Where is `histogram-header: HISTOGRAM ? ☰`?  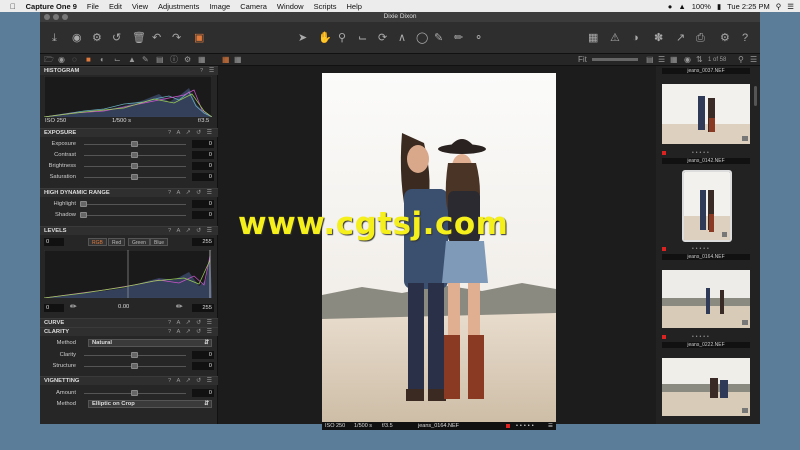
histogram-header: HISTOGRAM ? ☰ is located at coordinates (129, 70).